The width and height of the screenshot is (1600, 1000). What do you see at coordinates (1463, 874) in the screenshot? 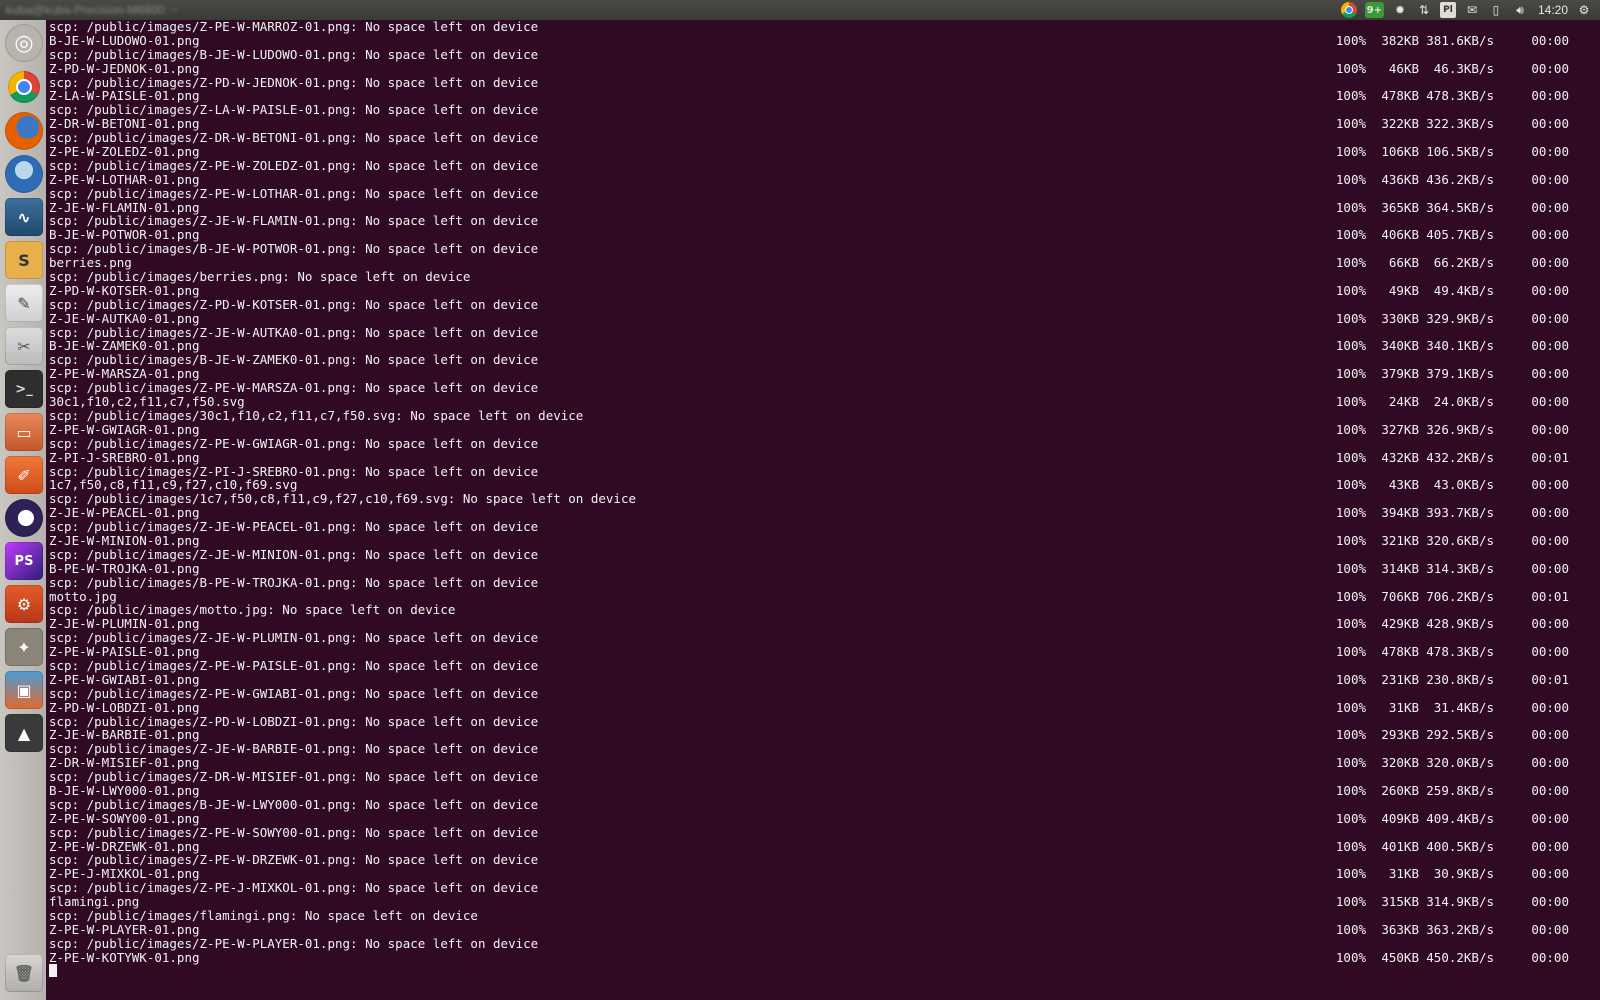
I see `transfer-rate: 30.9KB/s` at bounding box center [1463, 874].